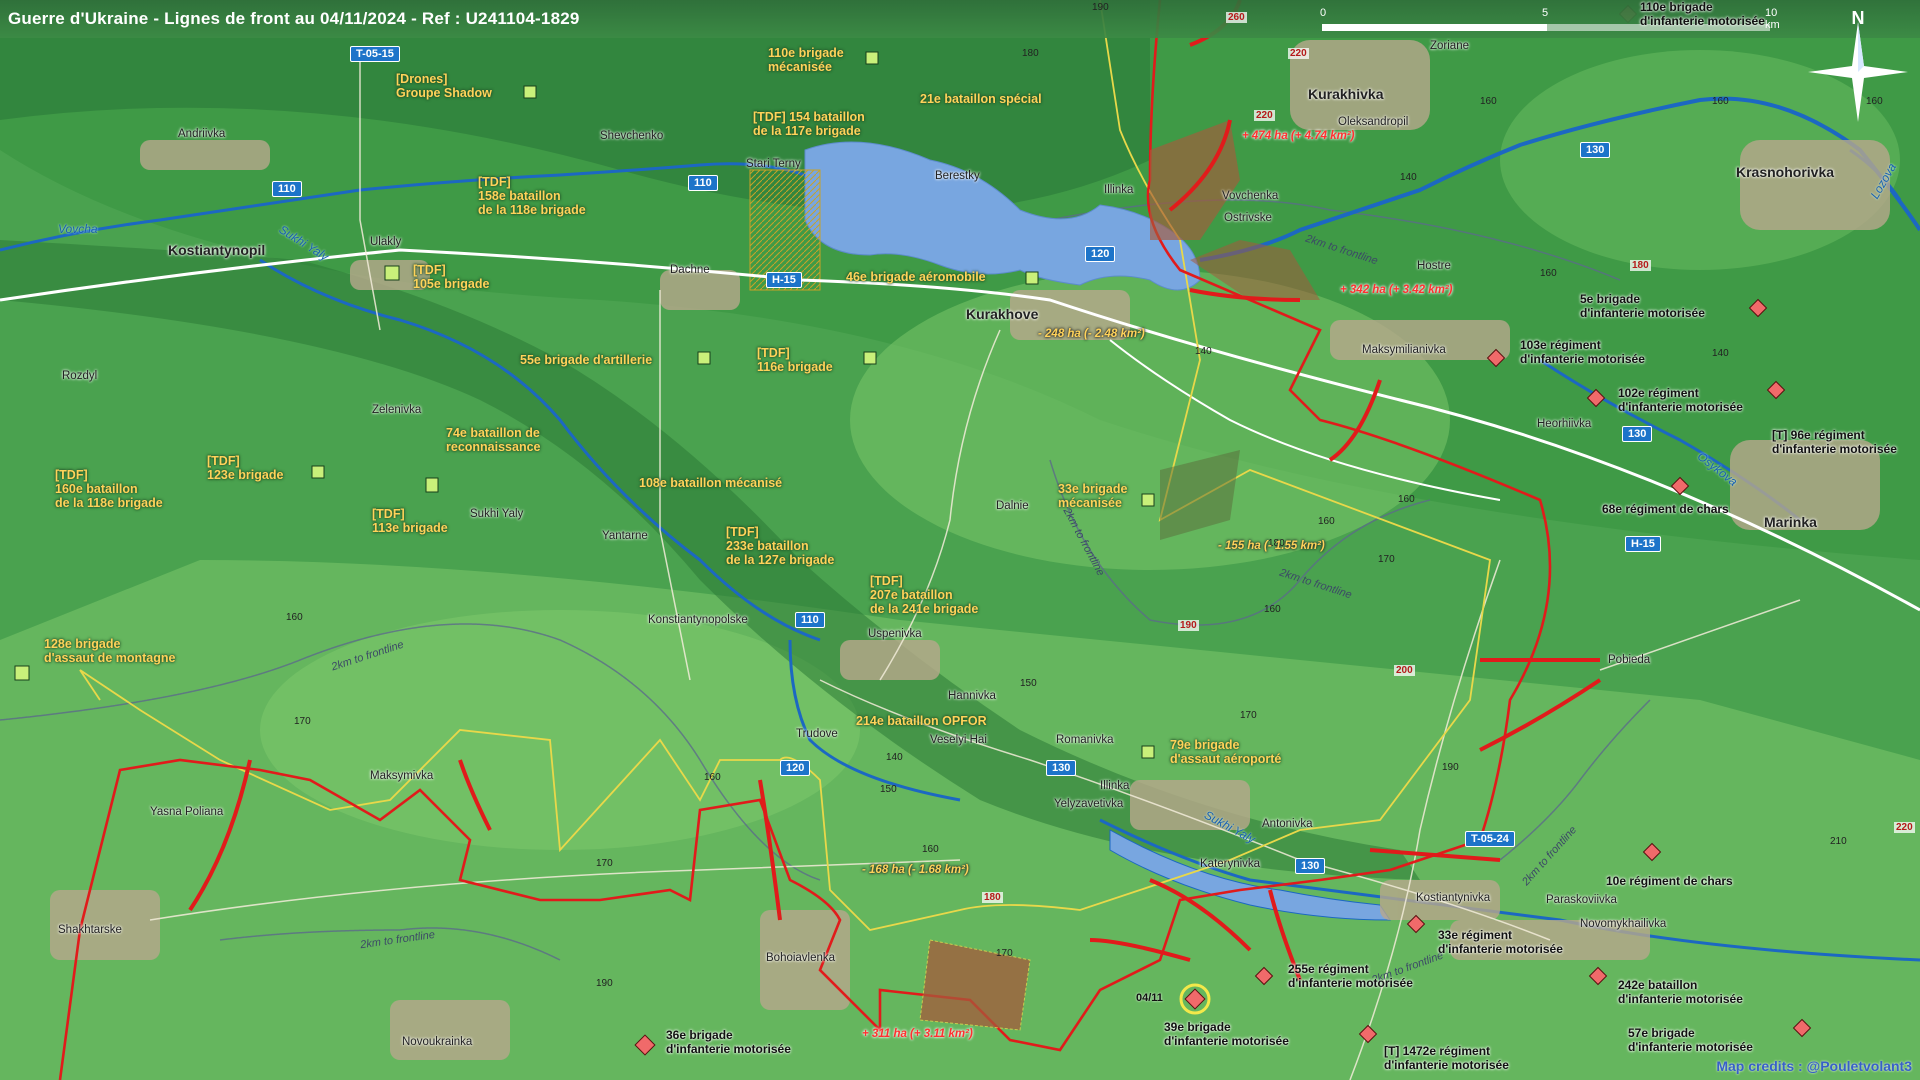  I want to click on ukrainian-unit-label: [TDF] 113e brigade, so click(410, 521).